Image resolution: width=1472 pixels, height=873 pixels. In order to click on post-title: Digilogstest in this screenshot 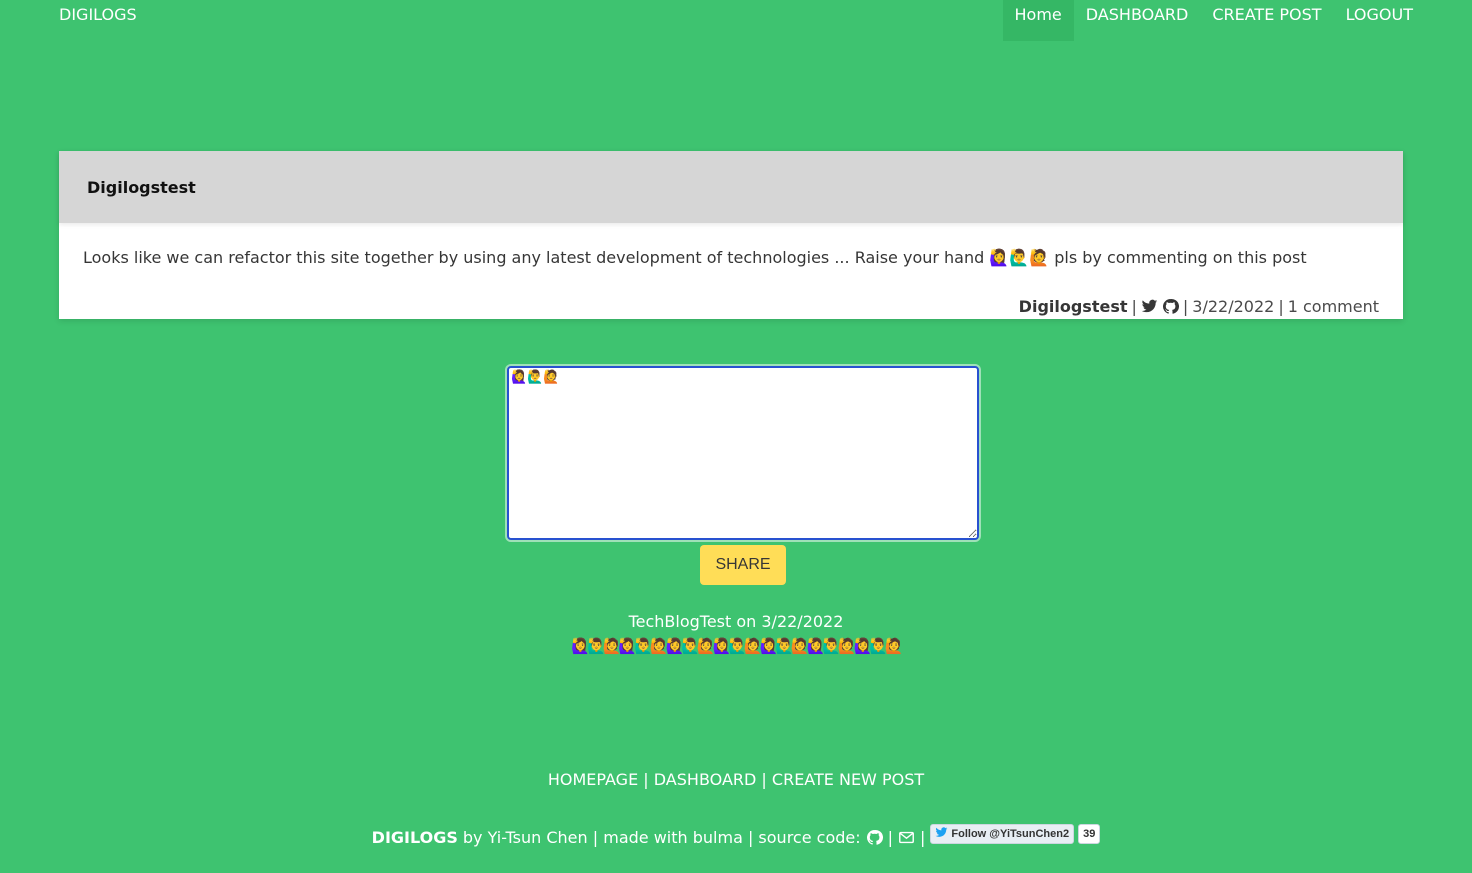, I will do `click(141, 187)`.